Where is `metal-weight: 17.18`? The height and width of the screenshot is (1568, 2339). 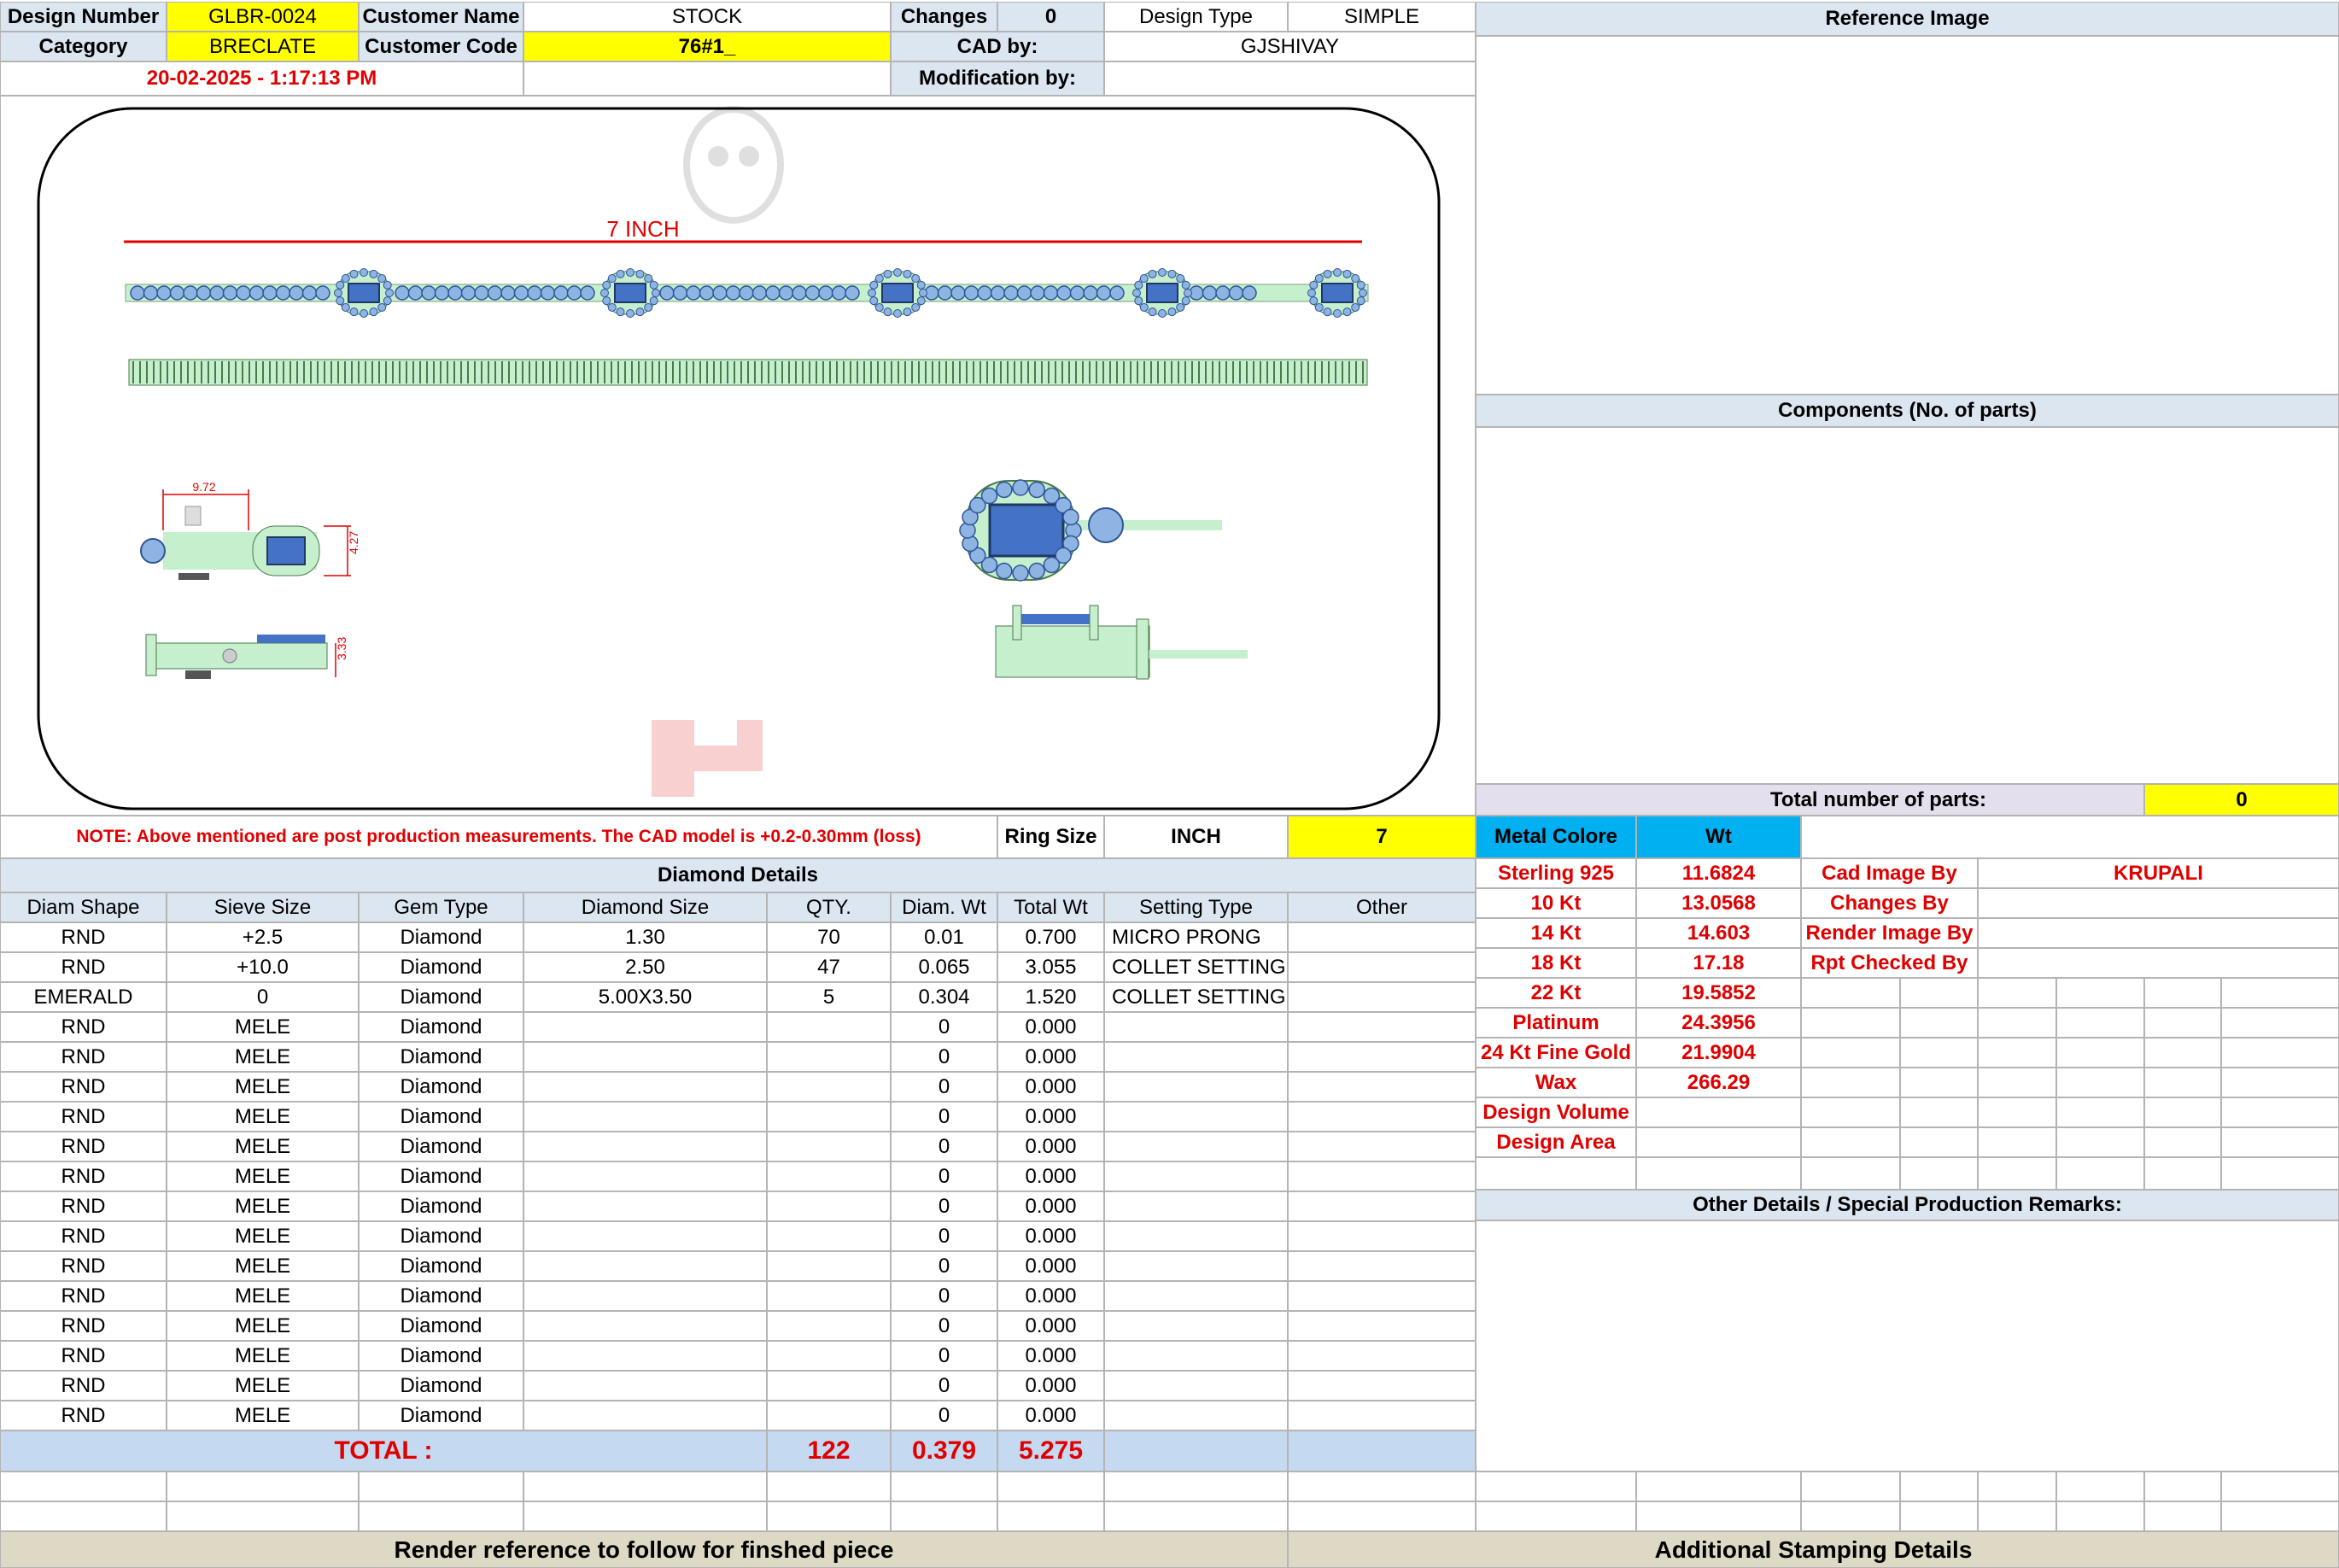
metal-weight: 17.18 is located at coordinates (1718, 963).